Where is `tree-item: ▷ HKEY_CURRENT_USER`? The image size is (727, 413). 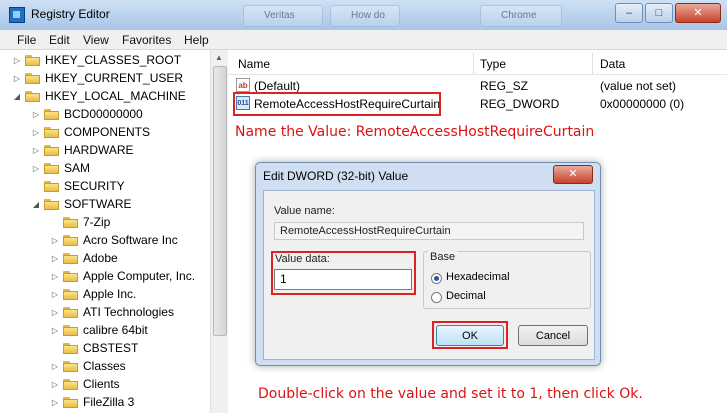
tree-item: ▷ HKEY_CURRENT_USER is located at coordinates (97, 78).